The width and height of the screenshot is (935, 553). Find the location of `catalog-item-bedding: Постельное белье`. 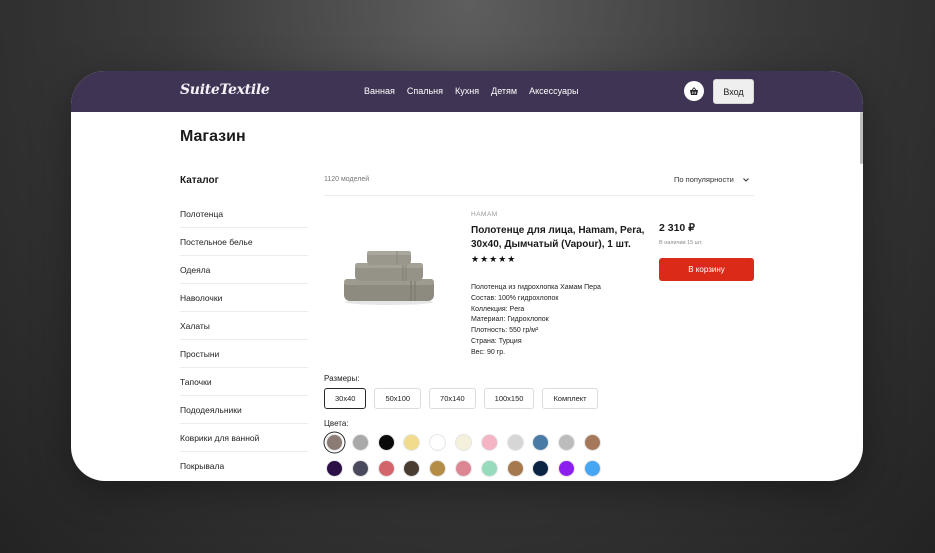

catalog-item-bedding: Постельное белье is located at coordinates (244, 242).